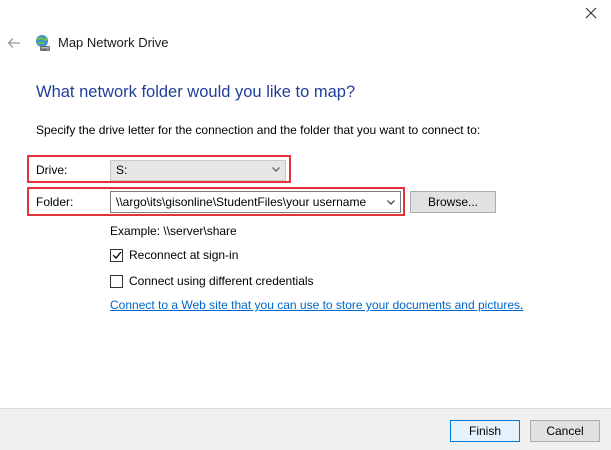 The height and width of the screenshot is (450, 611). Describe the element at coordinates (52, 170) in the screenshot. I see `drive-label: Drive:` at that location.